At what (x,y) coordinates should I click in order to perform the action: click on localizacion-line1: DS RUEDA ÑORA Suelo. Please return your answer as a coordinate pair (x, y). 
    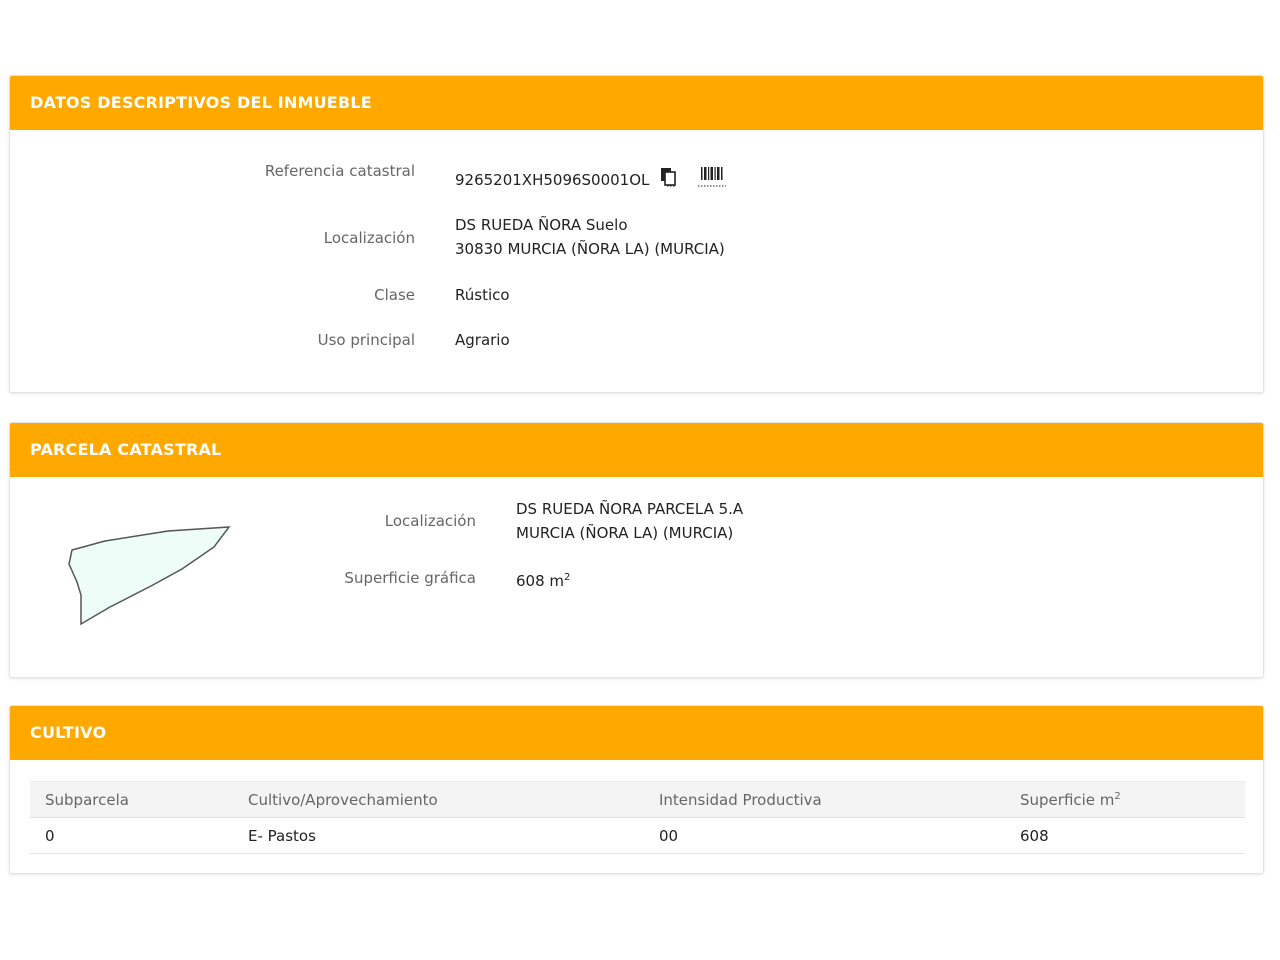
    Looking at the image, I should click on (541, 225).